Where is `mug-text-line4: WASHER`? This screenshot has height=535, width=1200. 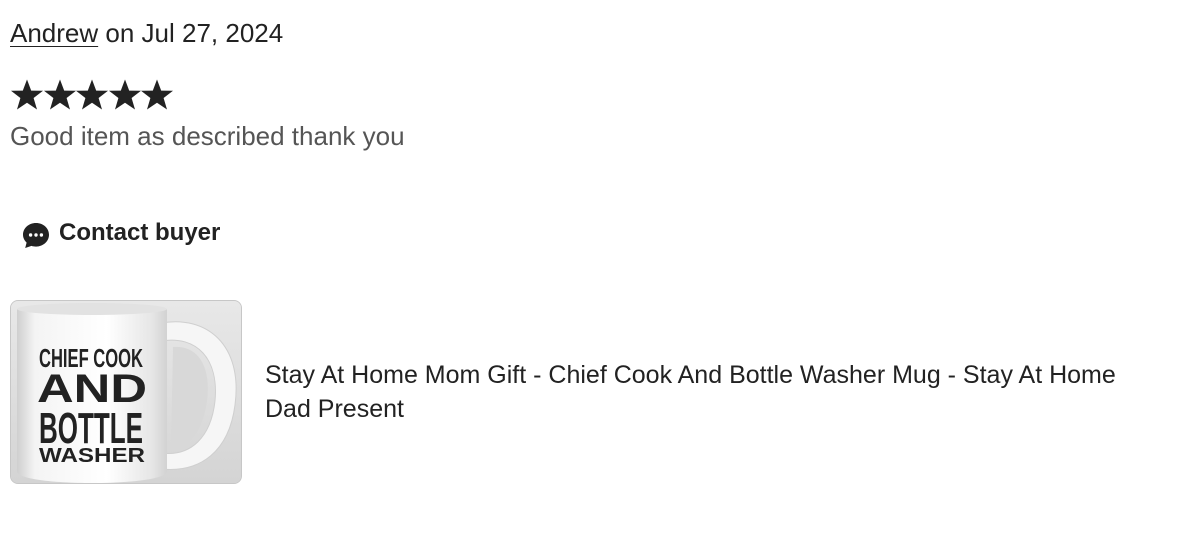
mug-text-line4: WASHER is located at coordinates (92, 456).